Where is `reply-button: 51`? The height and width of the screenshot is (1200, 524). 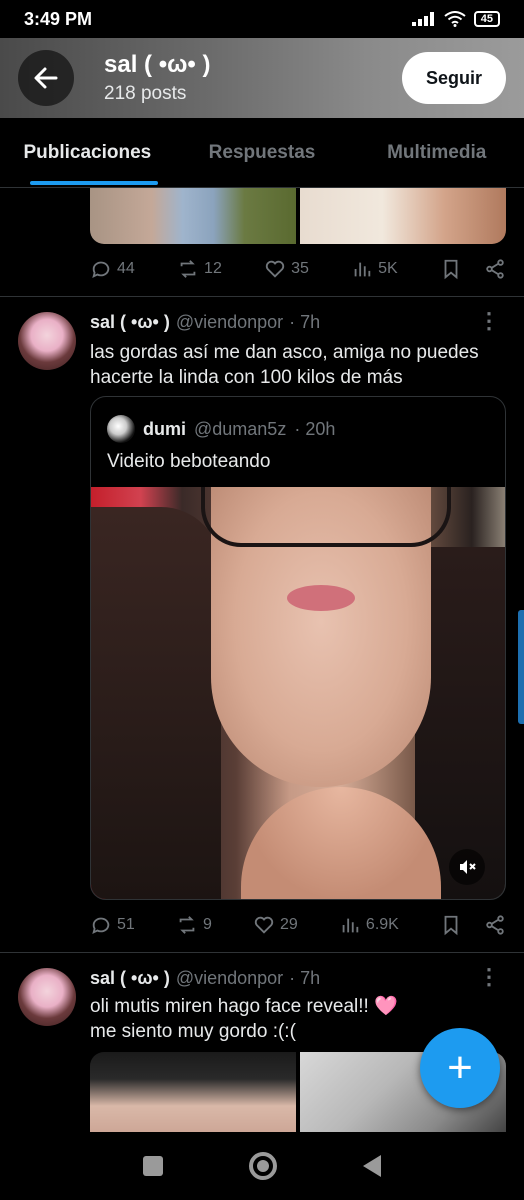
reply-button: 51 is located at coordinates (112, 925).